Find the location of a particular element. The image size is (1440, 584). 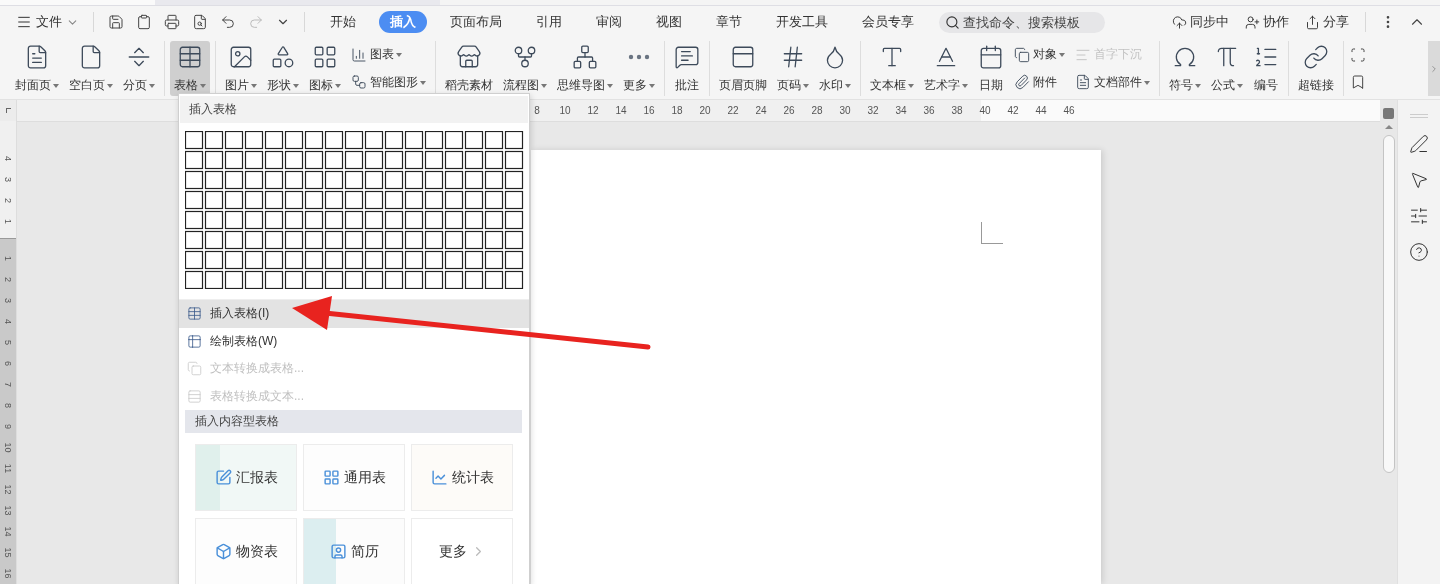

ruler-number: 18 is located at coordinates (677, 110).